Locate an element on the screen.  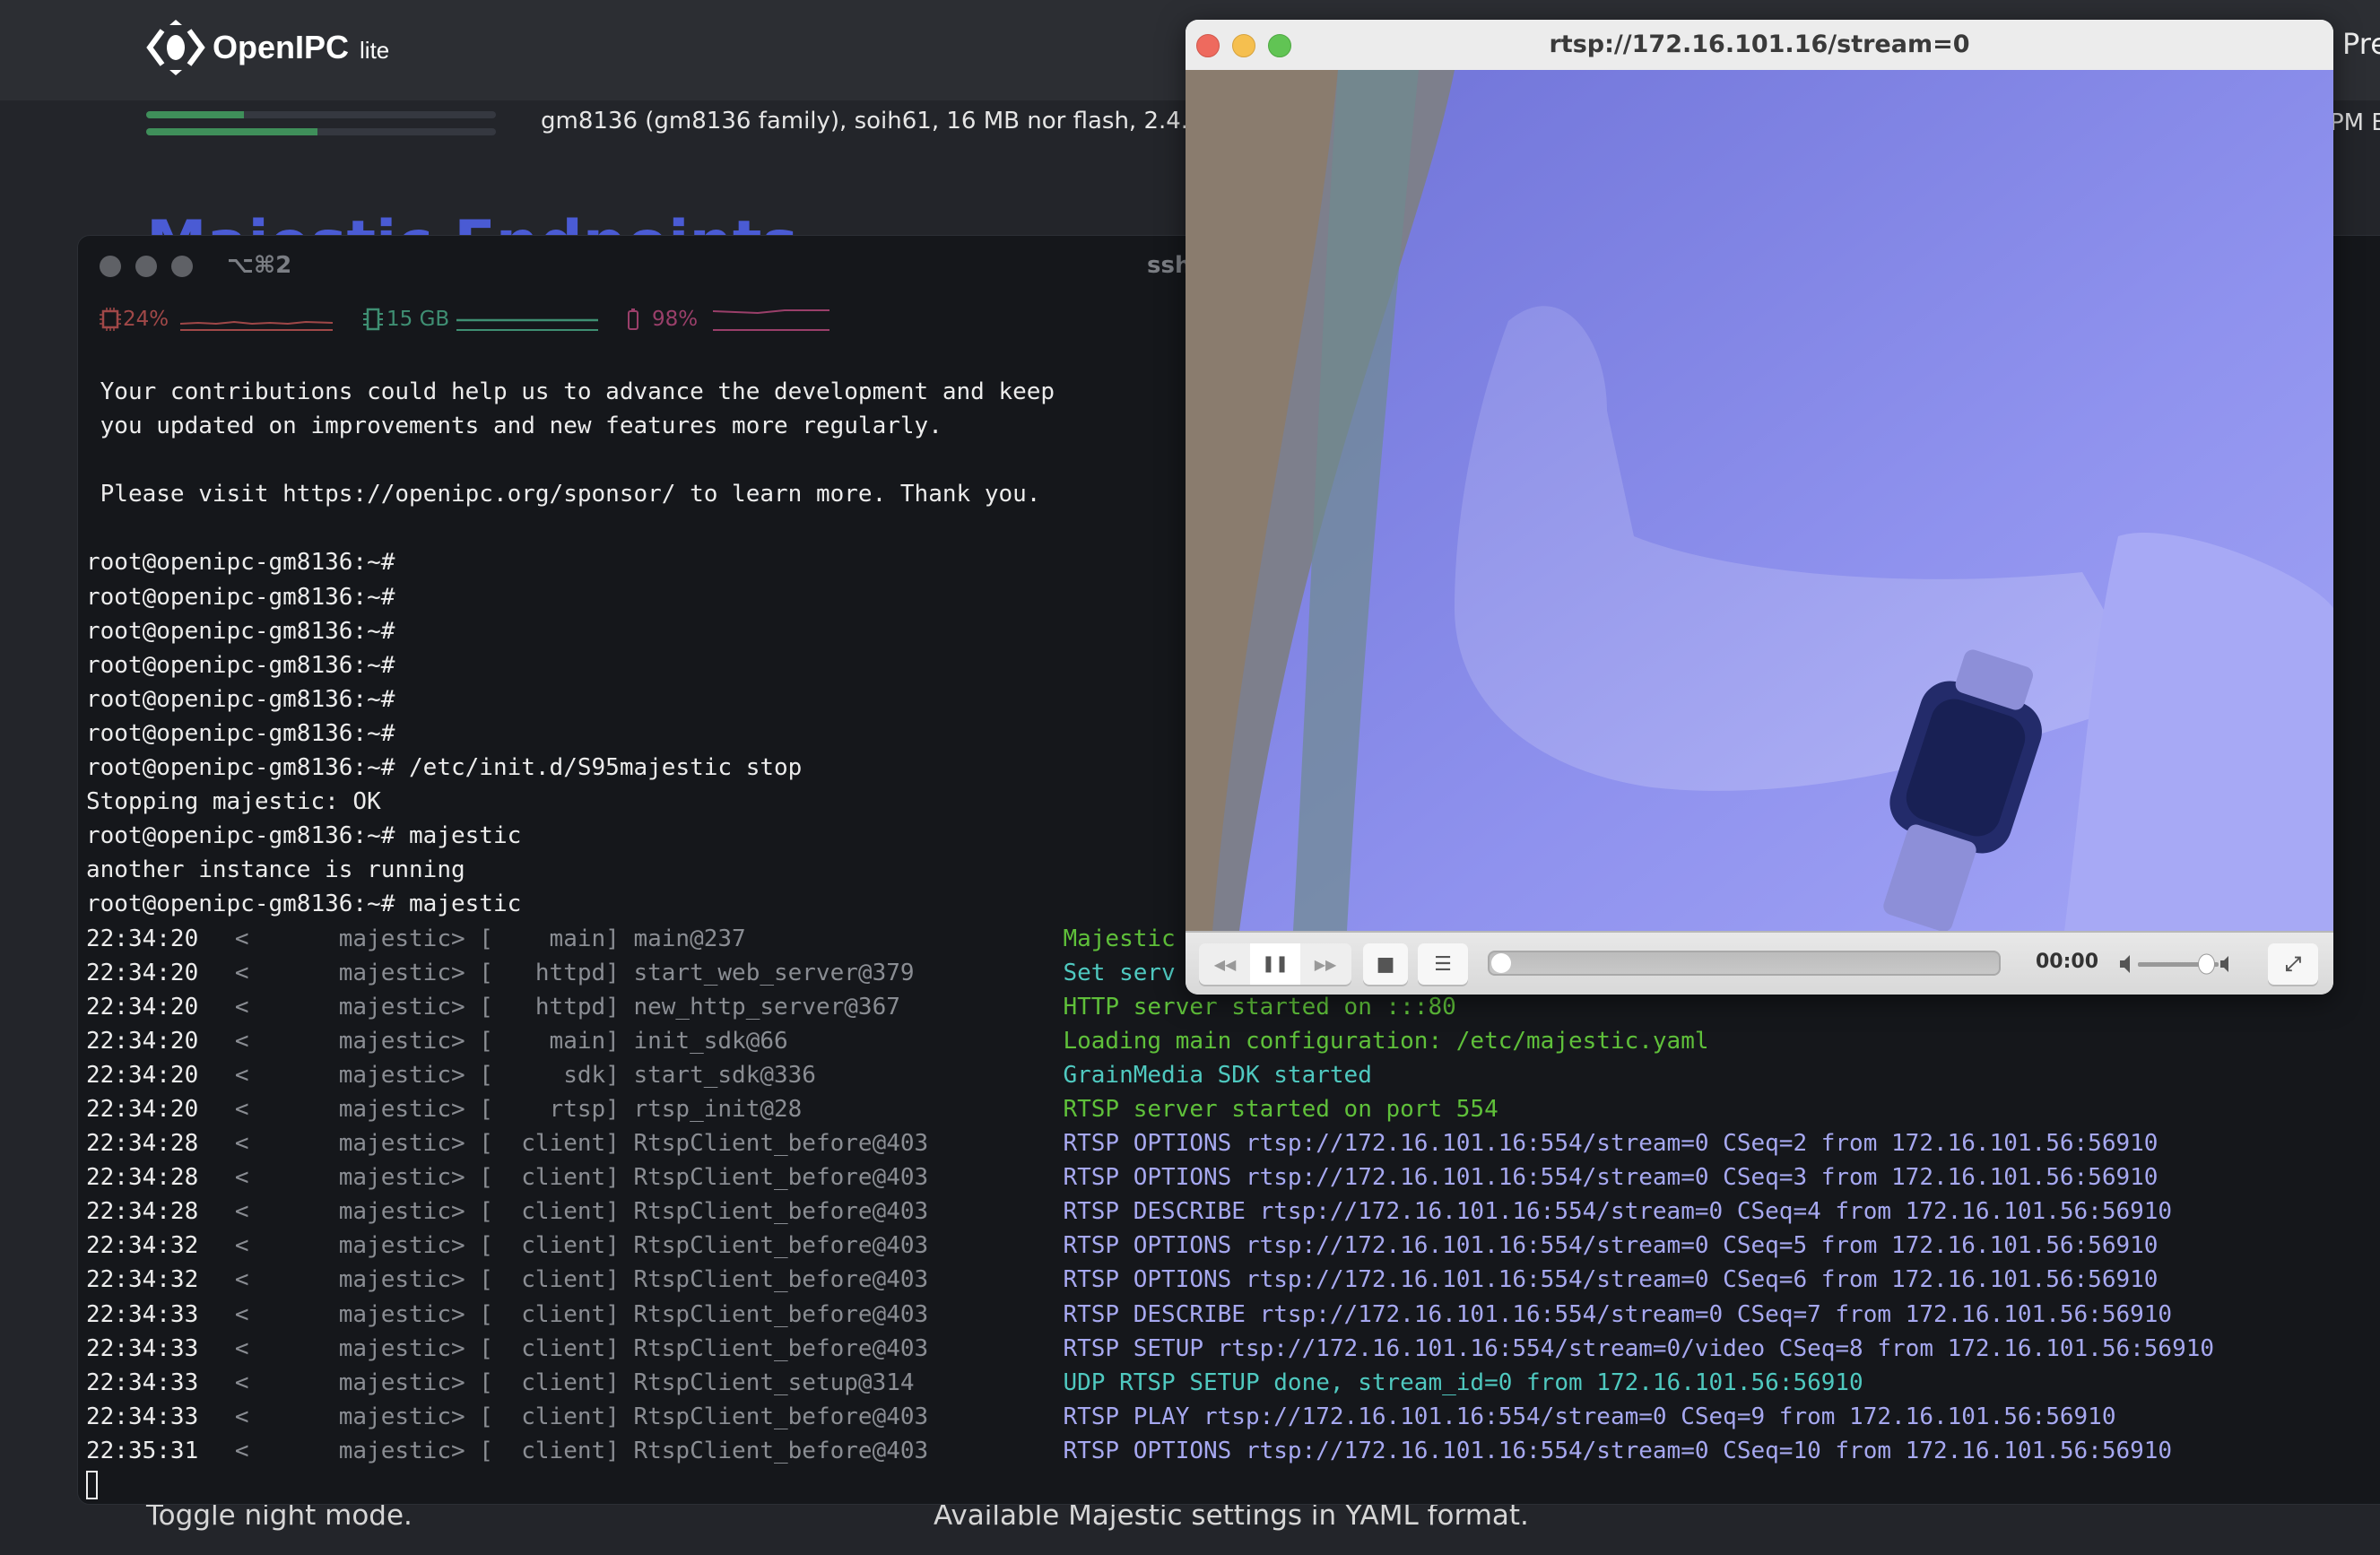
seek-slider is located at coordinates (1744, 963).